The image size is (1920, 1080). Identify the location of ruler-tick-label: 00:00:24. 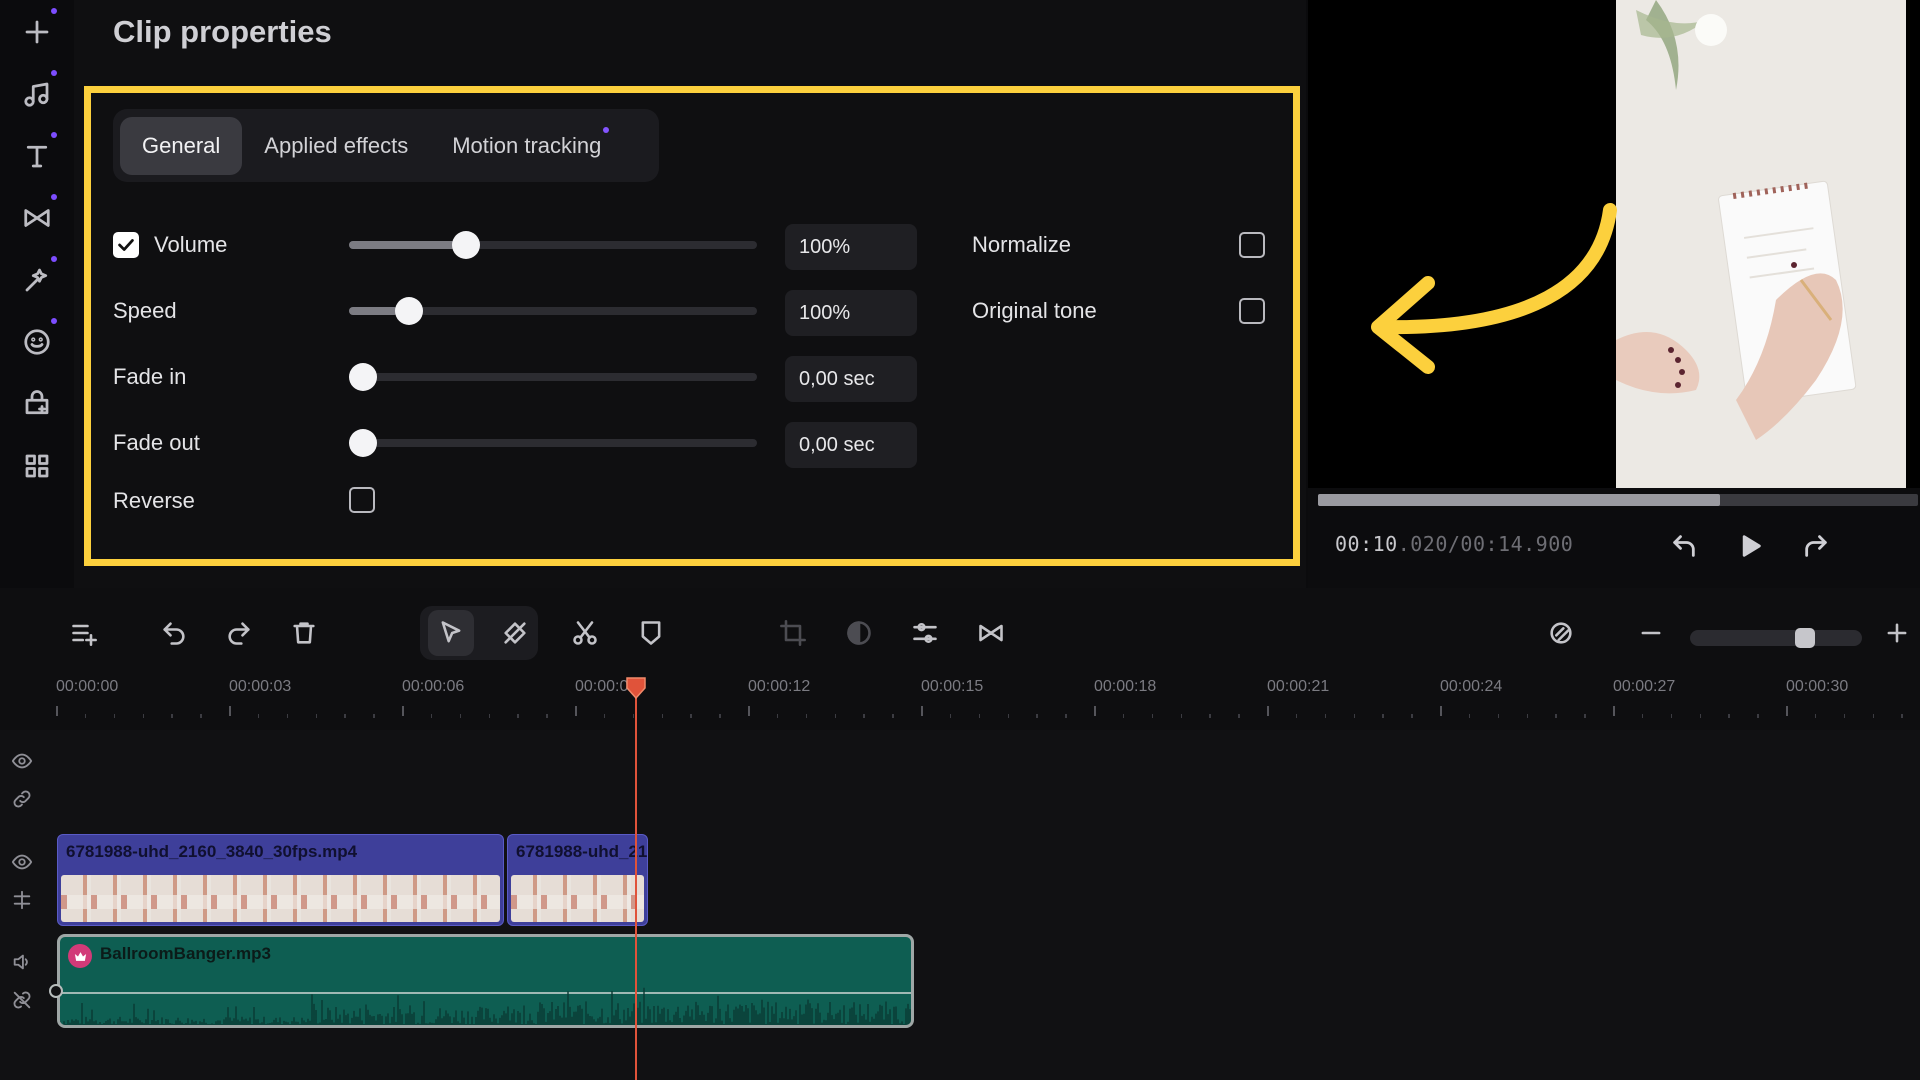
(1471, 686).